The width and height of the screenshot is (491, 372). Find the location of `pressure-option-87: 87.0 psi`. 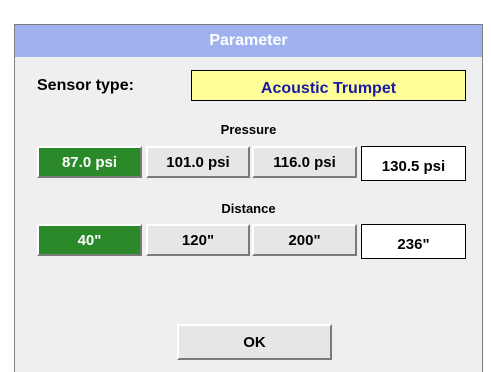

pressure-option-87: 87.0 psi is located at coordinates (89, 162).